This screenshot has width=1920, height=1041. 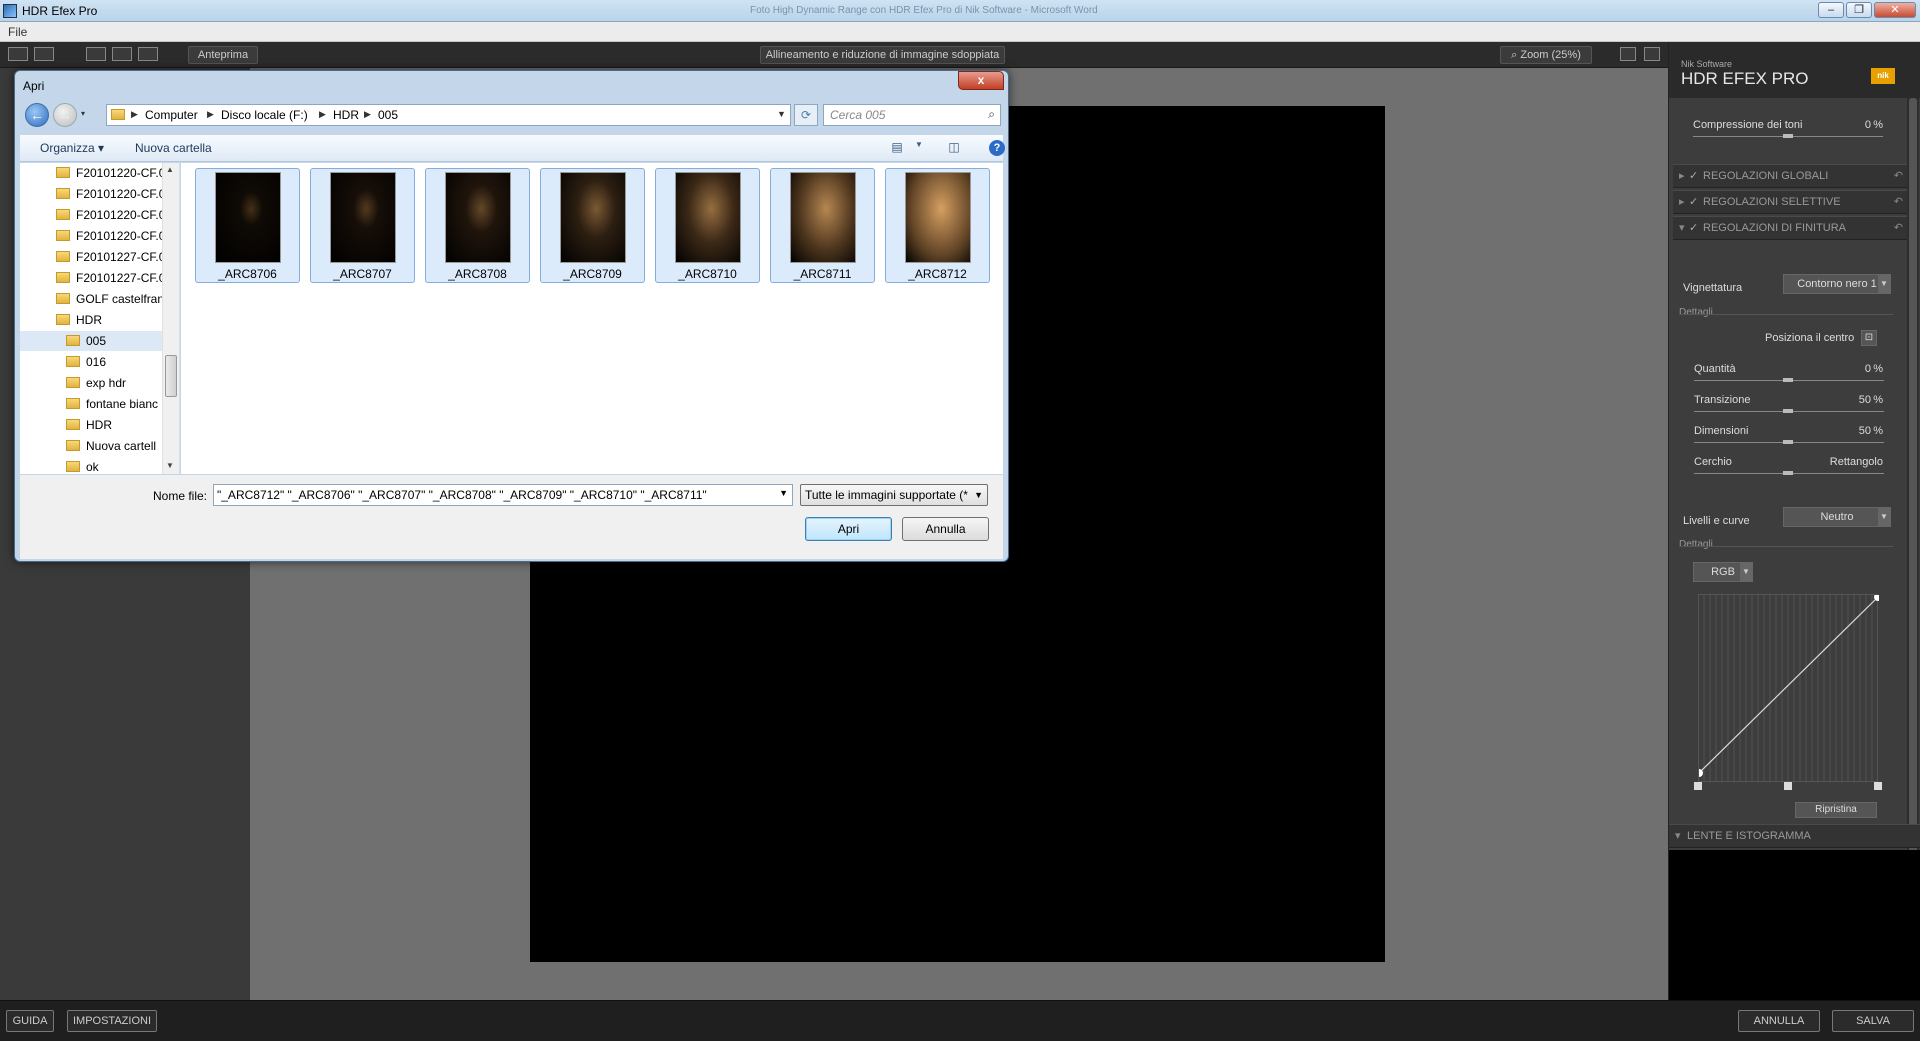 I want to click on amount-knob, so click(x=1788, y=380).